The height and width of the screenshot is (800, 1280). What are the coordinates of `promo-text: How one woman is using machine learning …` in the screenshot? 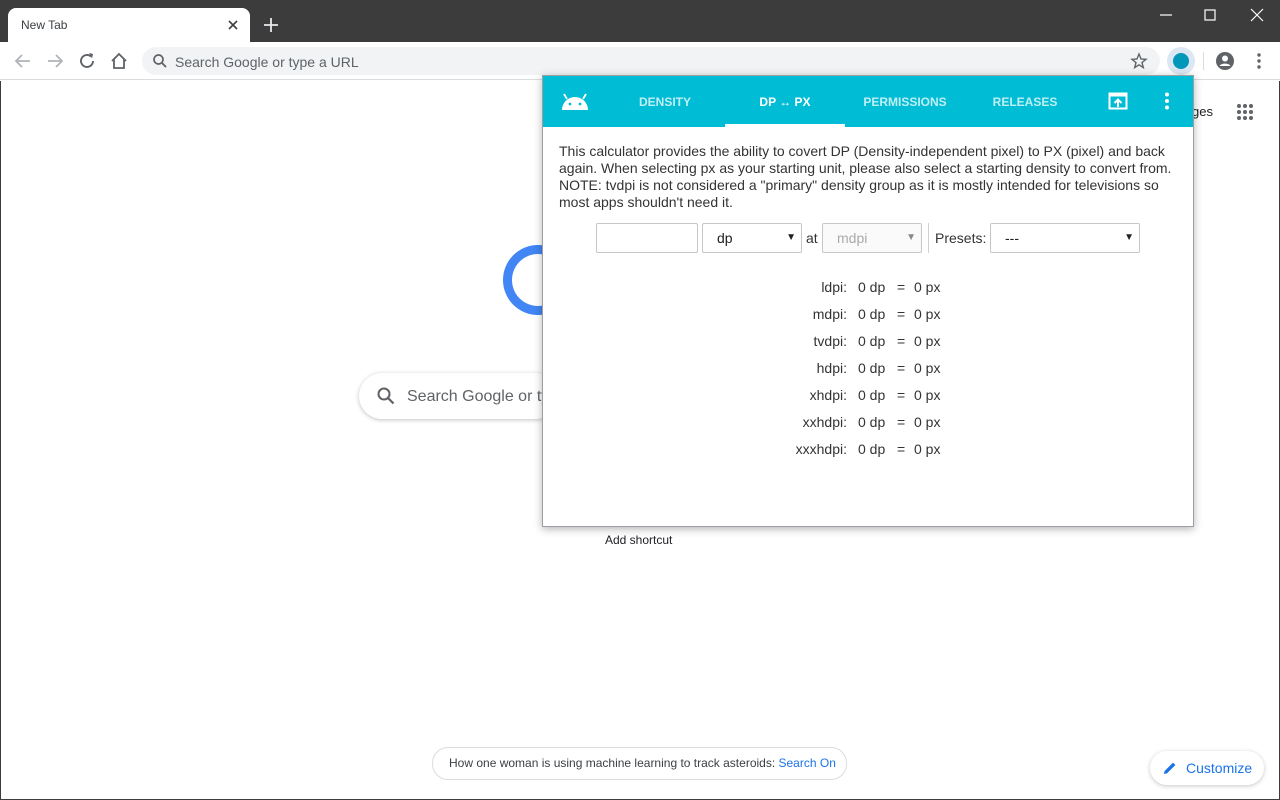 It's located at (614, 763).